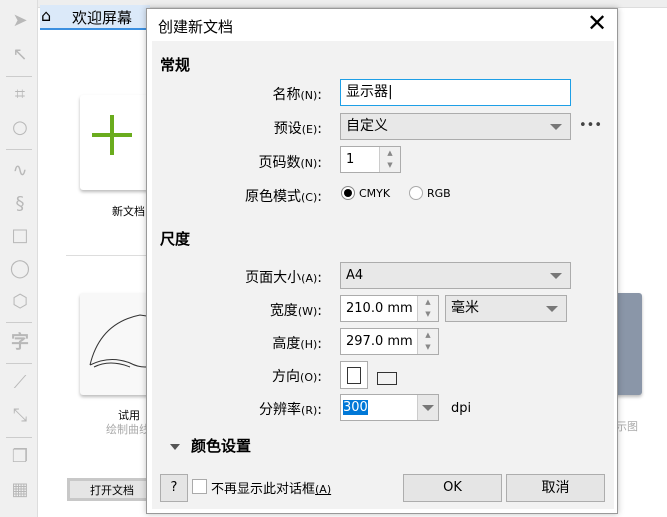 This screenshot has height=517, width=667. I want to click on pages-label: 页码数(N):, so click(290, 163).